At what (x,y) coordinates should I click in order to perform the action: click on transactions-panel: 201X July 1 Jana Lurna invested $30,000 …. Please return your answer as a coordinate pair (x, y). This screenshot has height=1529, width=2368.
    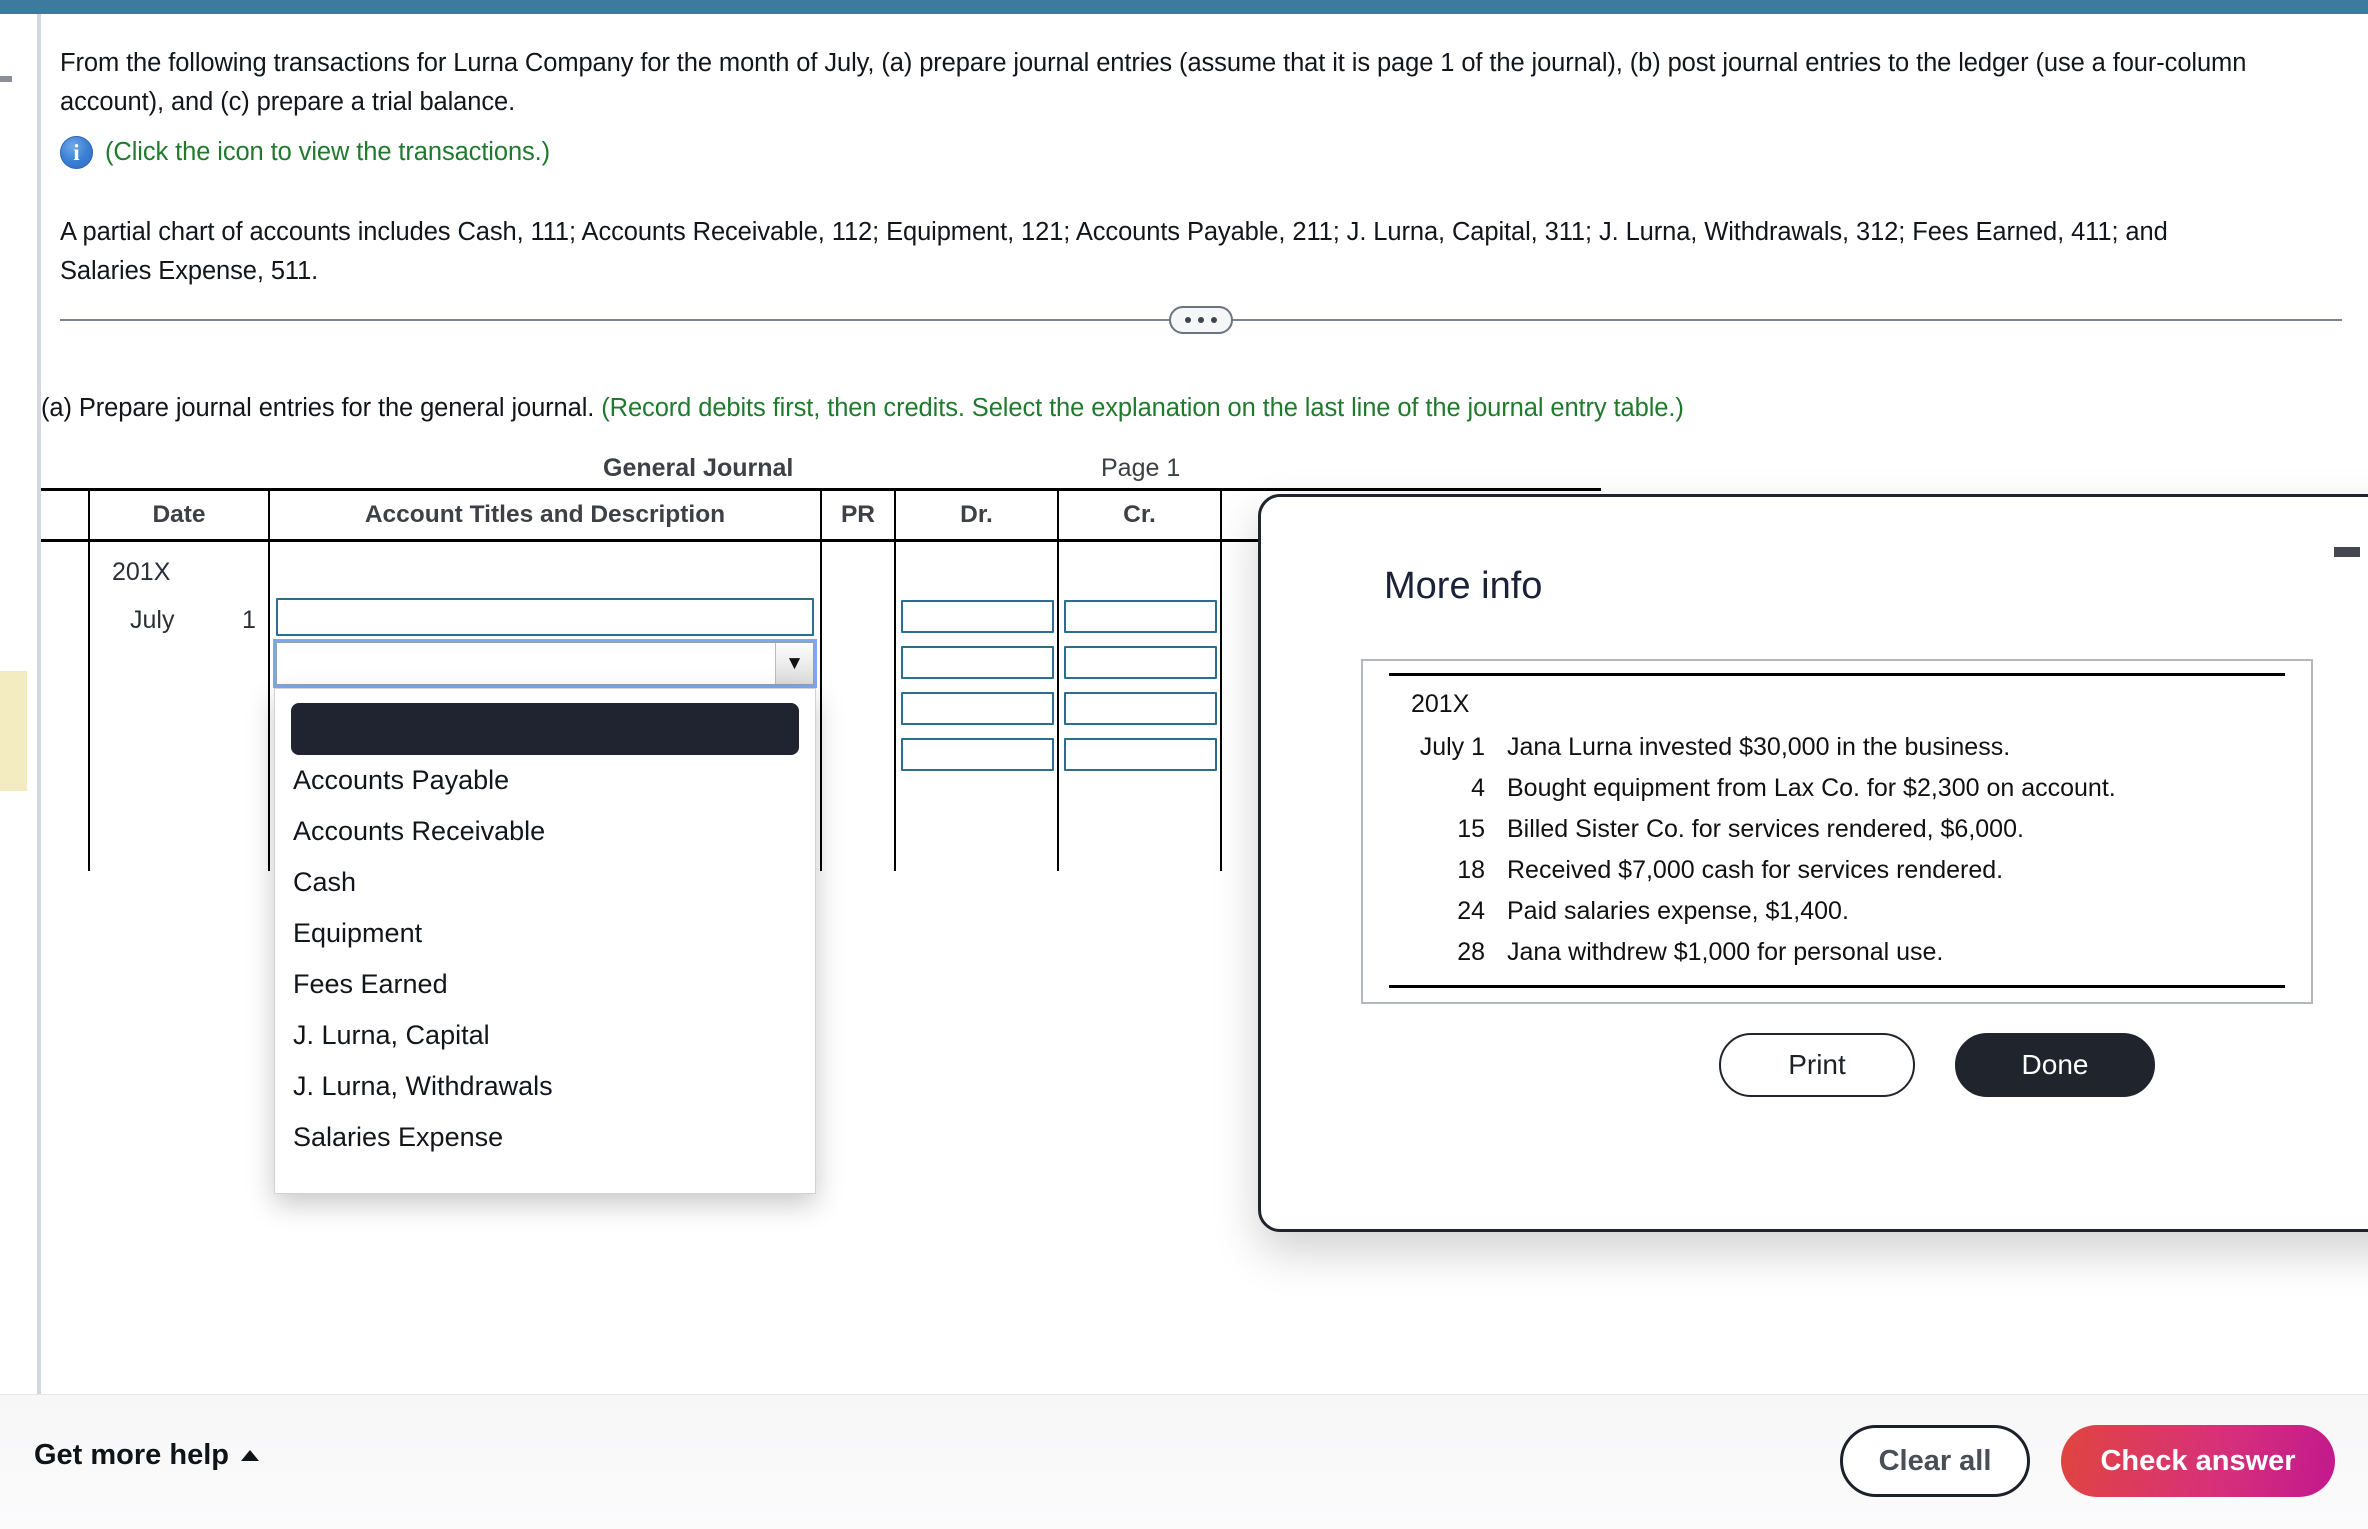
    Looking at the image, I should click on (1837, 831).